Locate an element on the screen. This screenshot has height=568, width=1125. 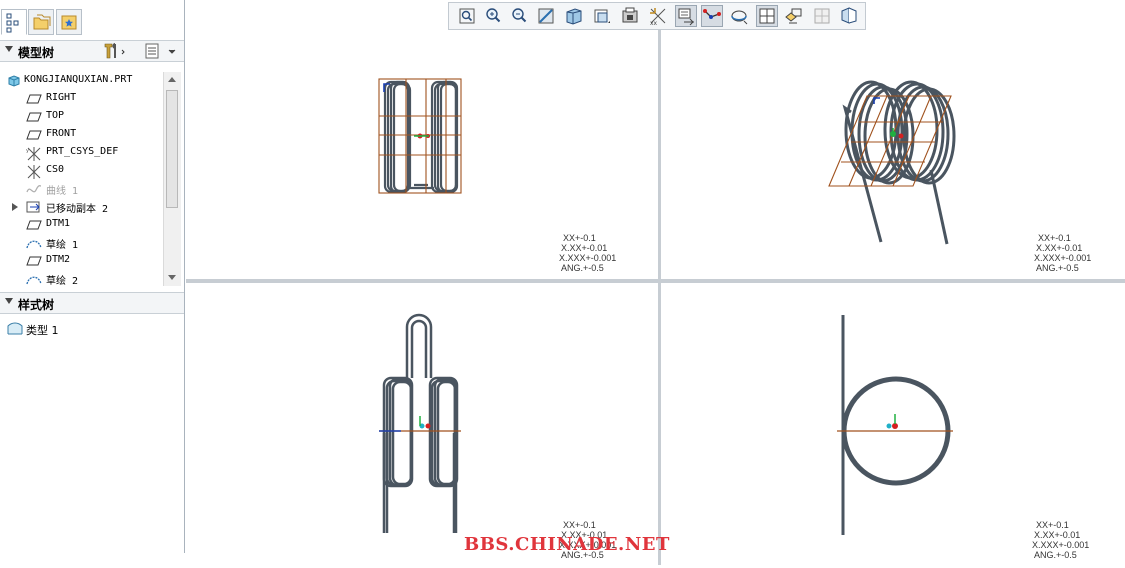
csys-icon: y is located at coordinates (33, 153).